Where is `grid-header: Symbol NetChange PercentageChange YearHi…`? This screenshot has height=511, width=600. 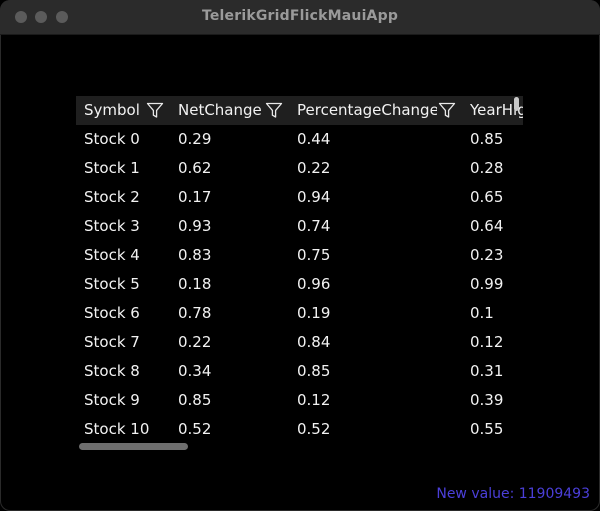
grid-header: Symbol NetChange PercentageChange YearHi… is located at coordinates (299, 110).